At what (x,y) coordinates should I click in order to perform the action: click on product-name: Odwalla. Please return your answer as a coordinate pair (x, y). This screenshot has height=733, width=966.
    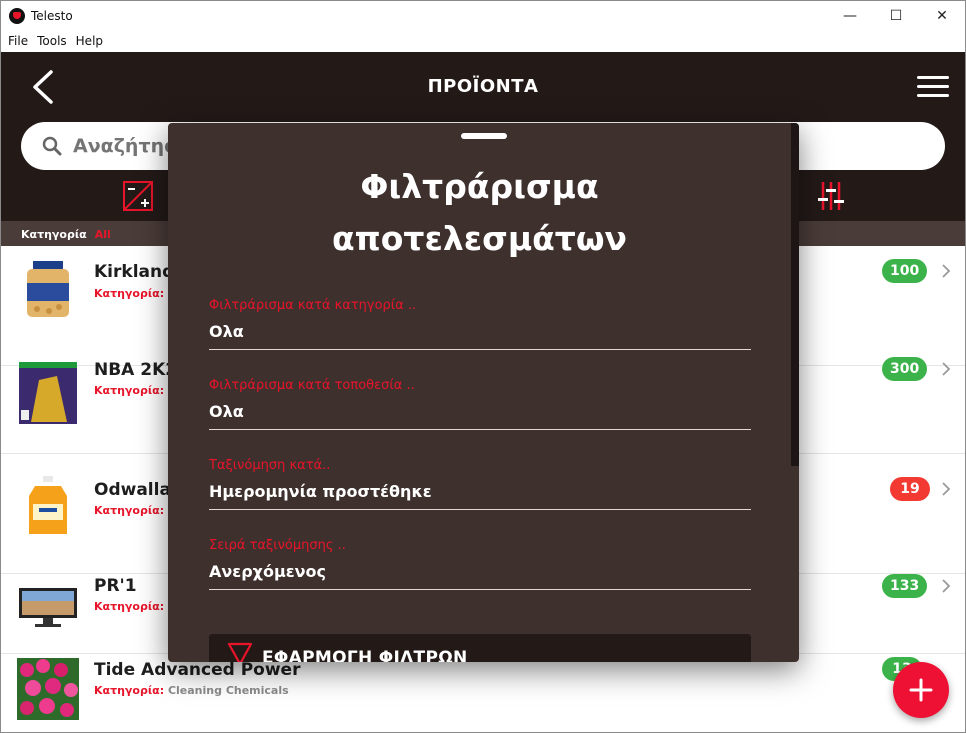
    Looking at the image, I should click on (132, 490).